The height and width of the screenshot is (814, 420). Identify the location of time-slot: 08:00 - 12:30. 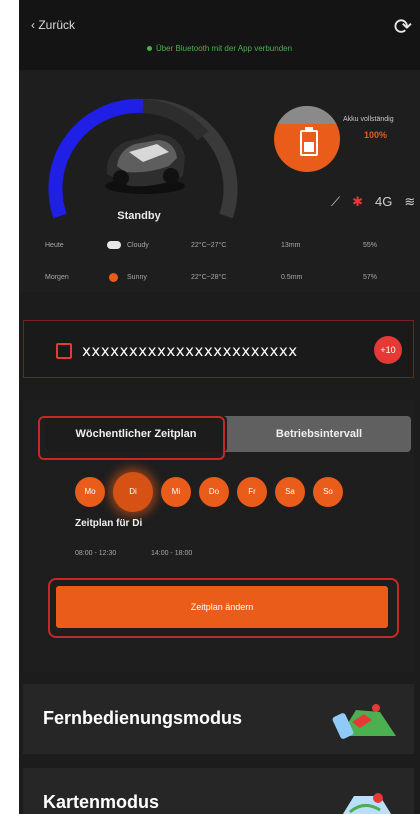
(96, 553).